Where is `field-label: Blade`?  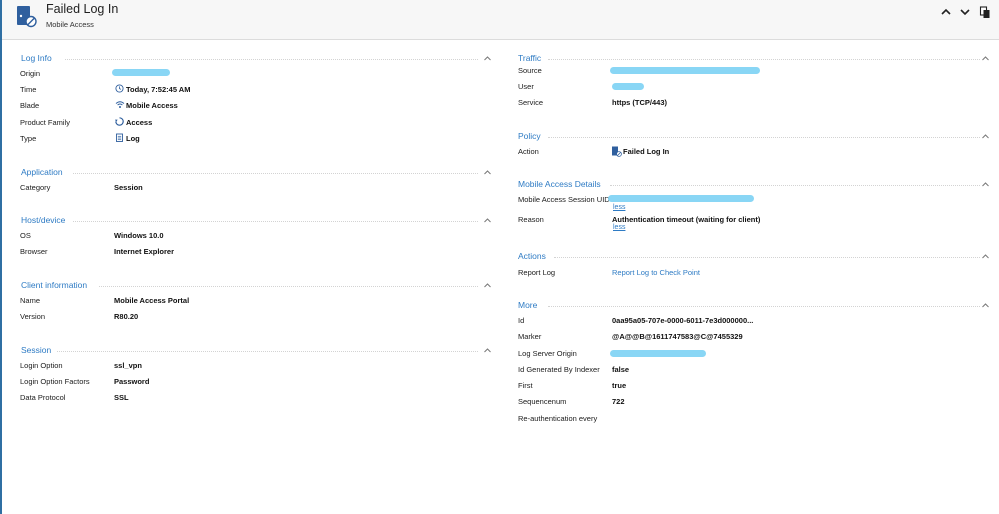
field-label: Blade is located at coordinates (30, 105).